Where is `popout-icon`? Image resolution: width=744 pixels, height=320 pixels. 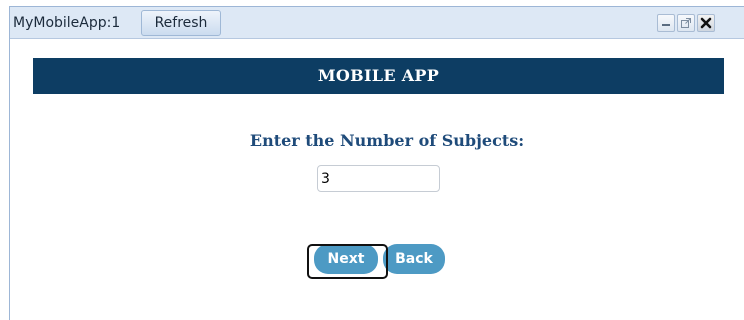
popout-icon is located at coordinates (686, 23).